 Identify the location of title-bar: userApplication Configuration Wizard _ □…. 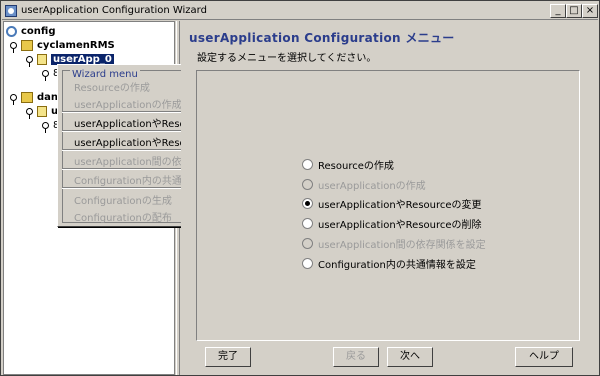
(300, 11).